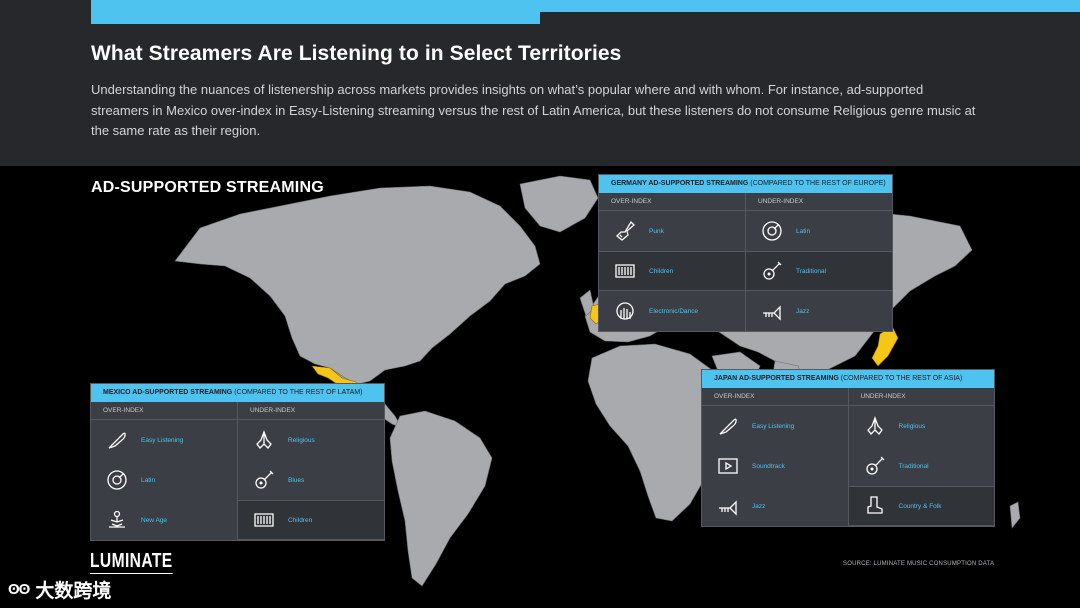  What do you see at coordinates (73, 591) in the screenshot?
I see `watermark-text: 大数跨境` at bounding box center [73, 591].